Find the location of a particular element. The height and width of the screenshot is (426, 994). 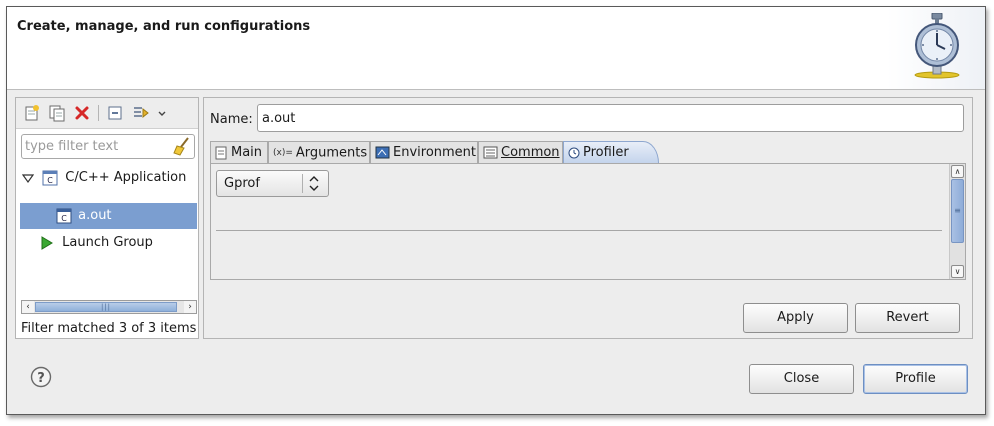

scroll-left-arrow: ‹ is located at coordinates (28, 307).